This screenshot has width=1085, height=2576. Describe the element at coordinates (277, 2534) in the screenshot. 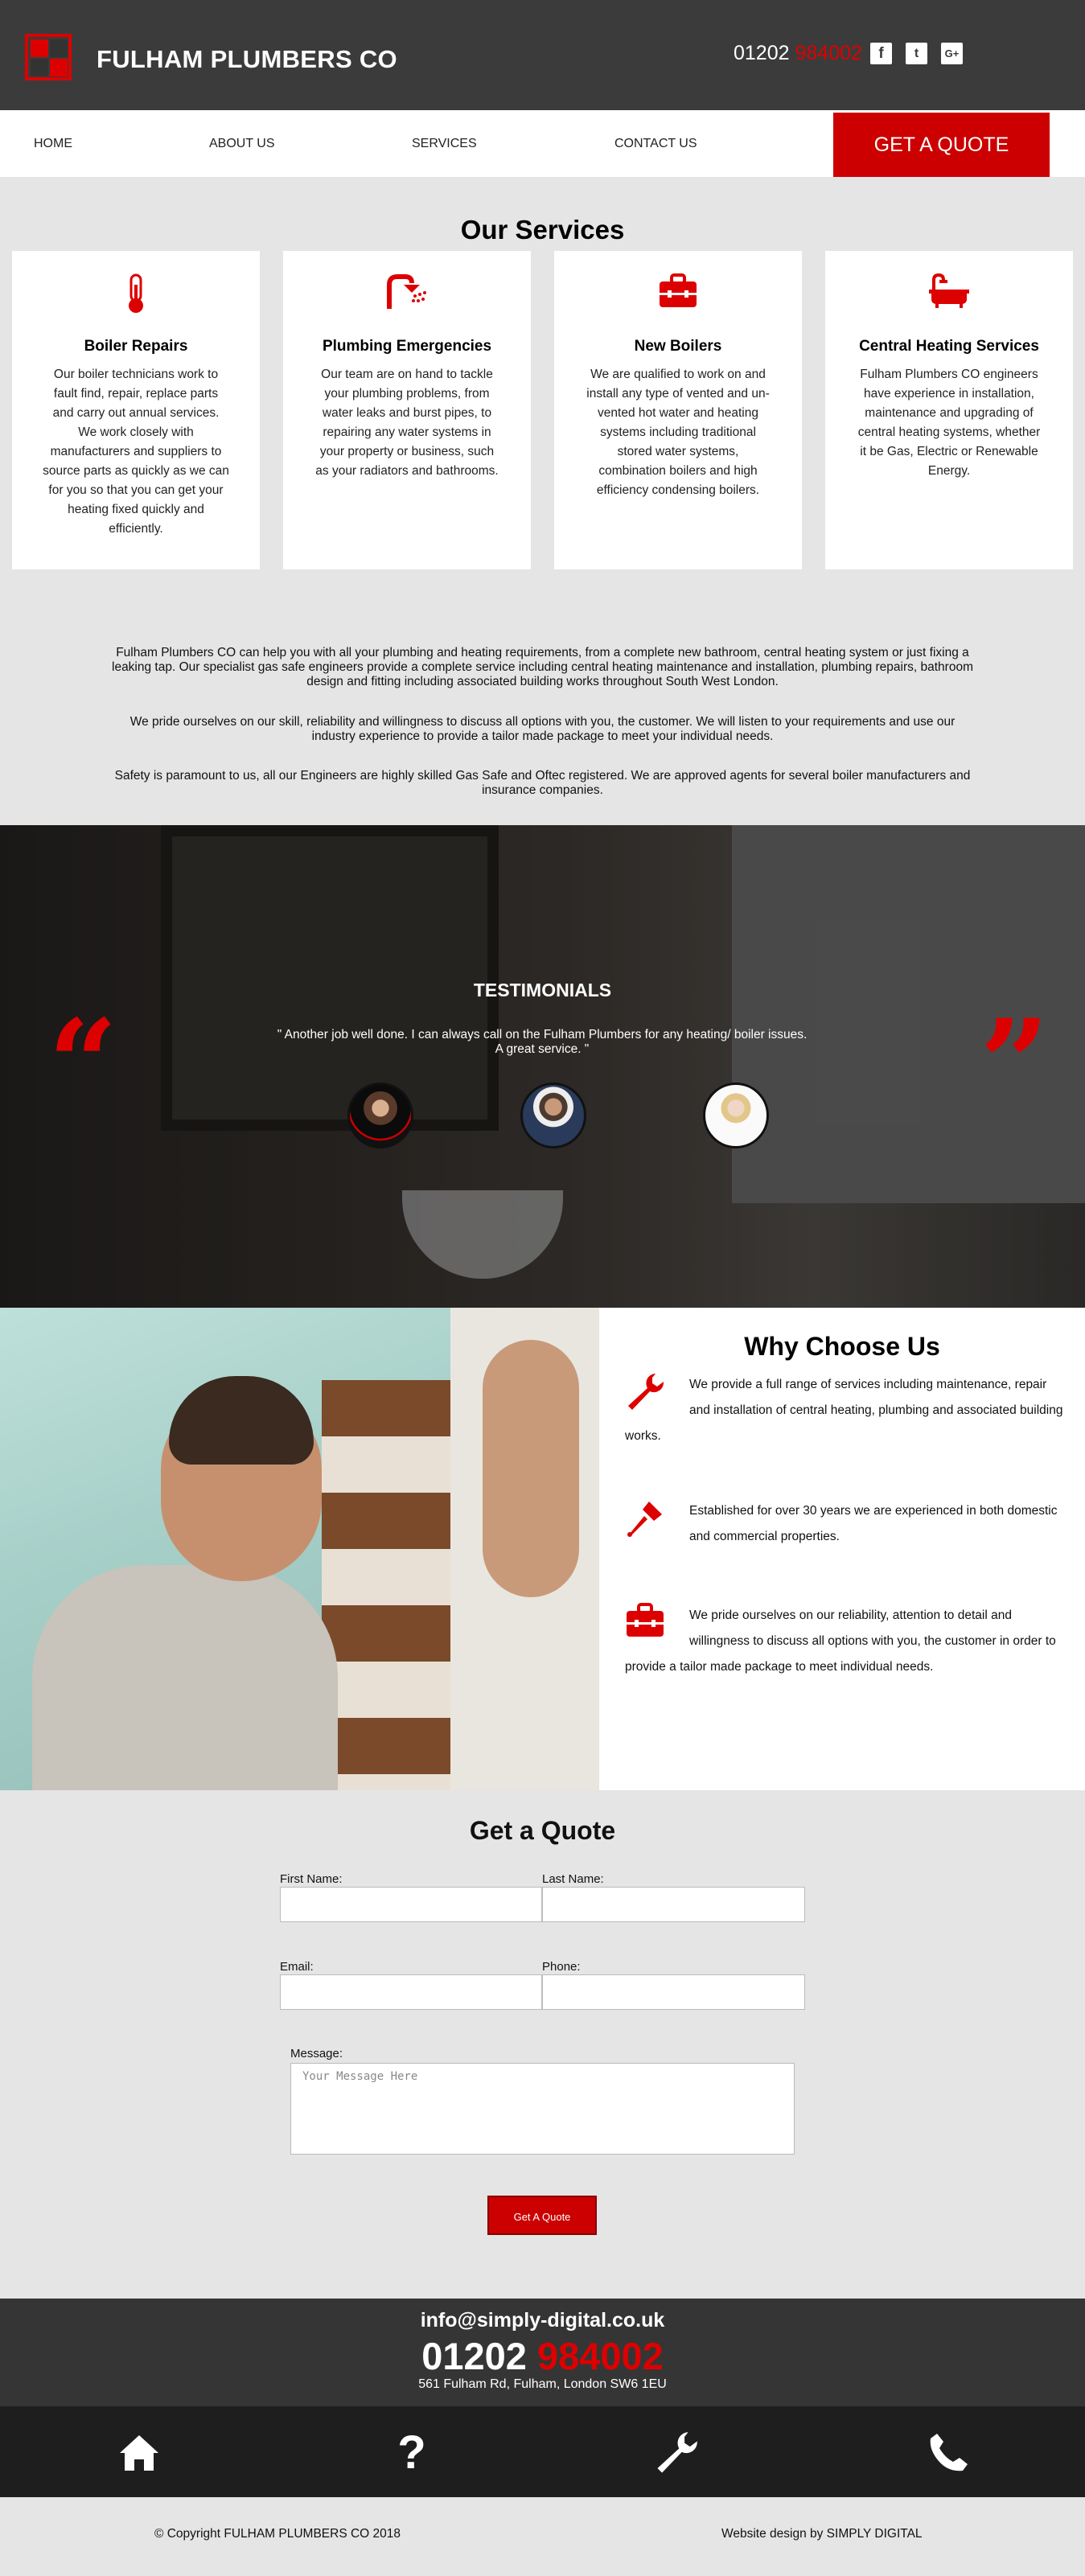

I see `copyright-text: © Copyright FULHAM PLUMBERS CO 2018` at that location.